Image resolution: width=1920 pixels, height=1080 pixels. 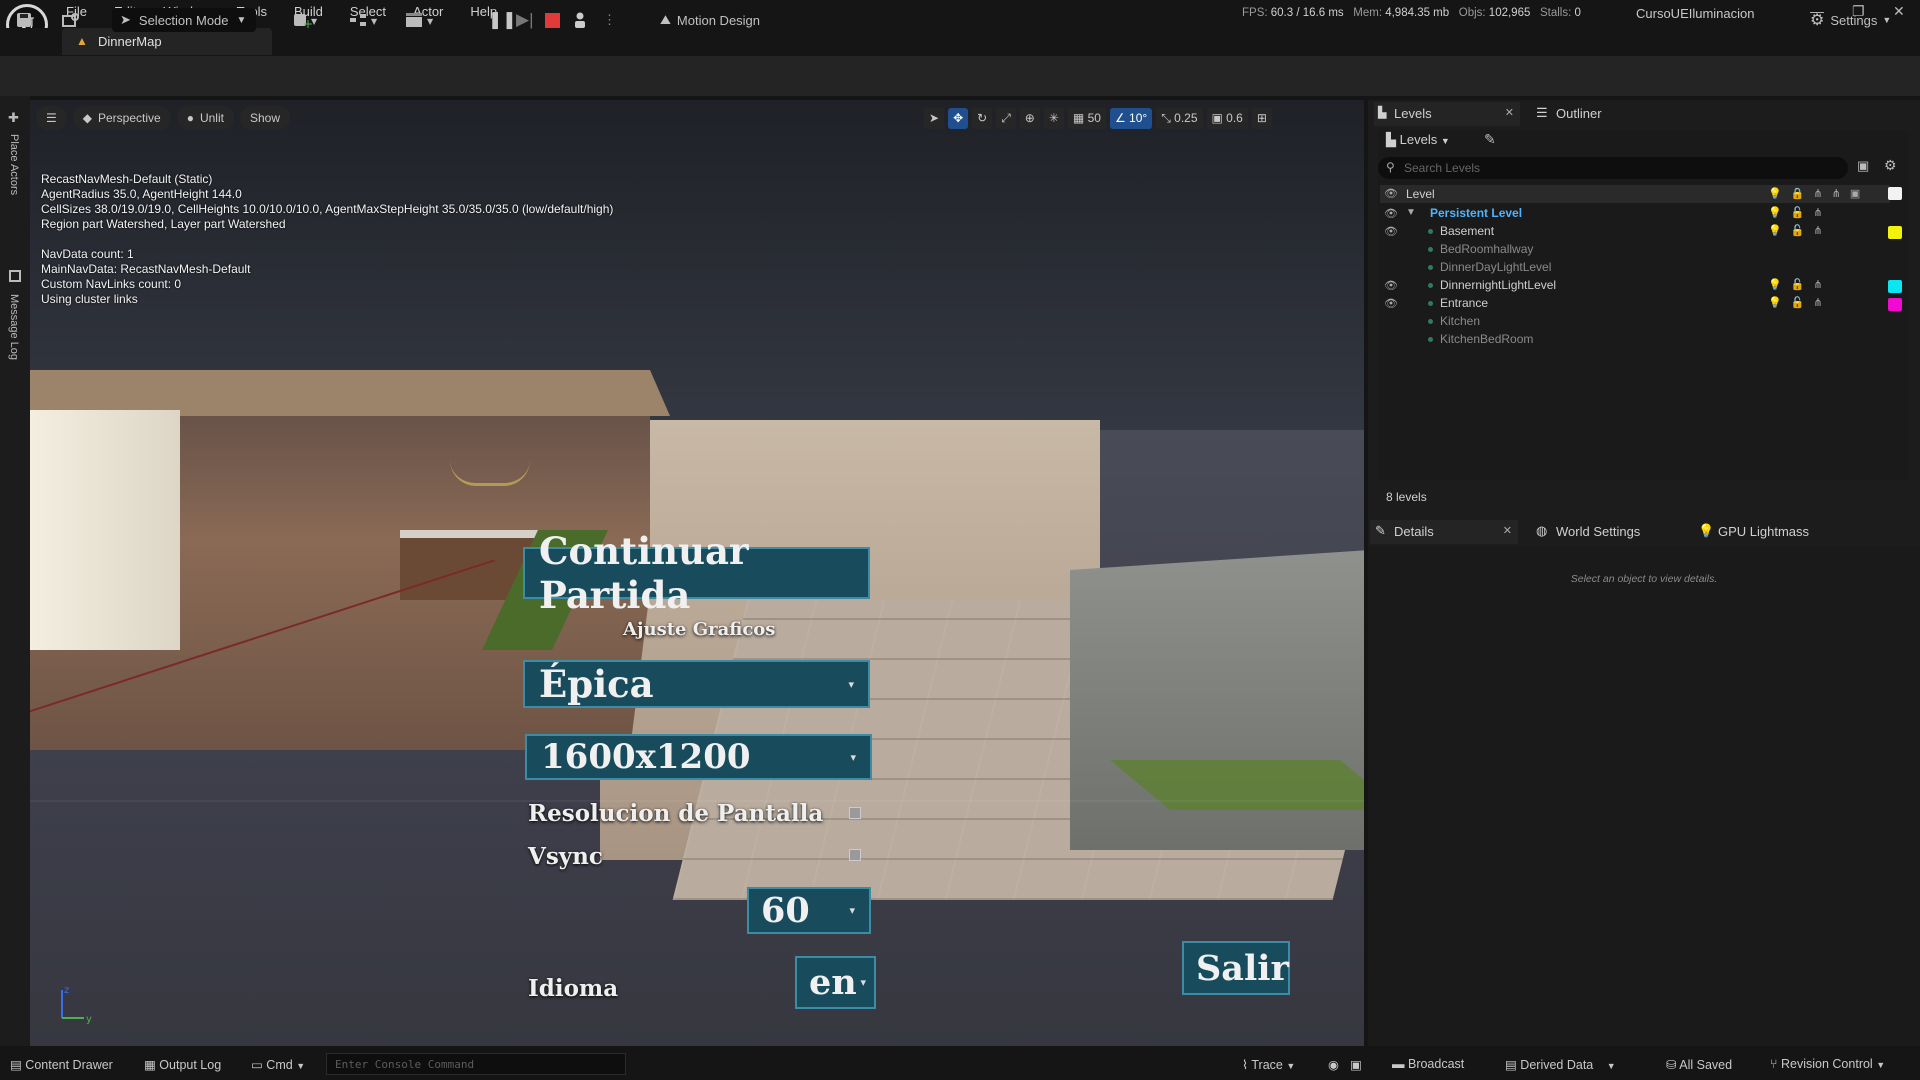 What do you see at coordinates (958, 118) in the screenshot?
I see `translate-tool-icon: ✥` at bounding box center [958, 118].